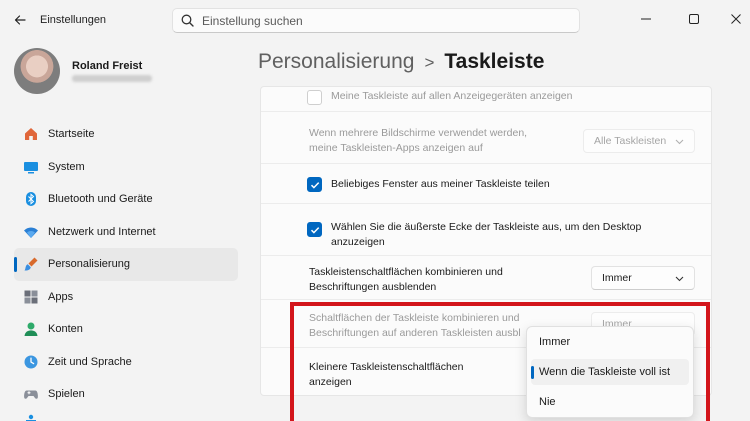  Describe the element at coordinates (126, 362) in the screenshot. I see `sidebar-item-zeit-und-sprache: Zeit und Sprache` at that location.